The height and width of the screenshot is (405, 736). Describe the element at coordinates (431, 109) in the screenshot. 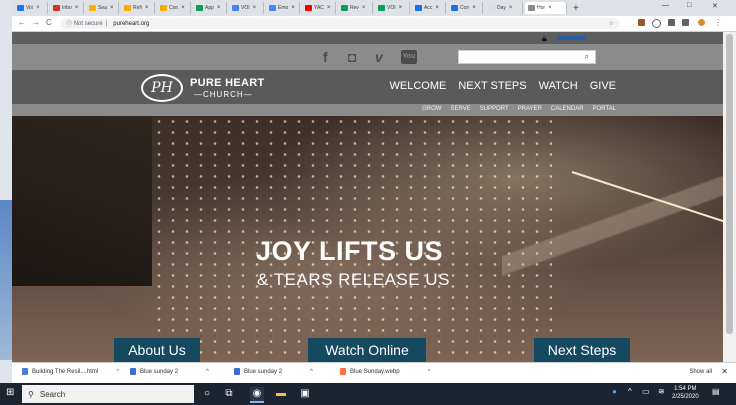

I see `subnav-grow: GROW` at that location.